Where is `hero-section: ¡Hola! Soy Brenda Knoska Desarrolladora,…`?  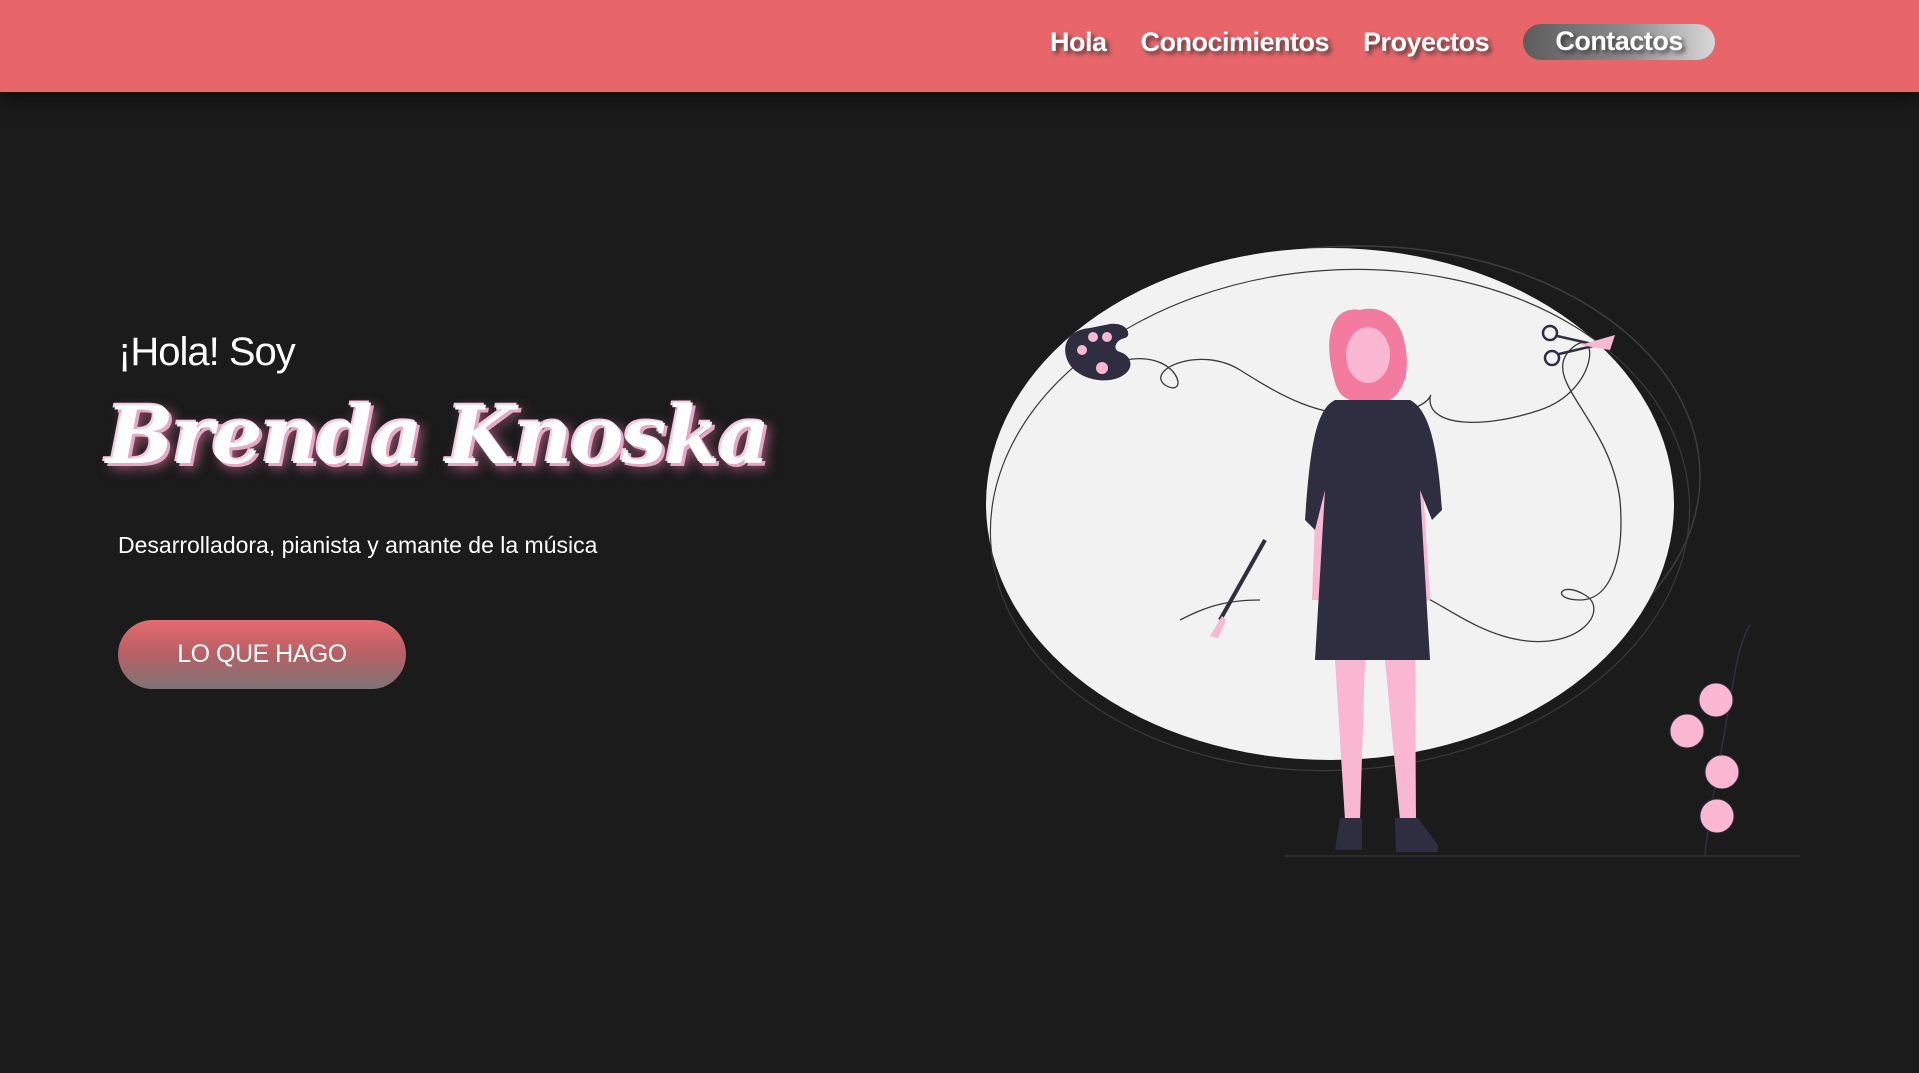 hero-section: ¡Hola! Soy Brenda Knoska Desarrolladora,… is located at coordinates (438, 509).